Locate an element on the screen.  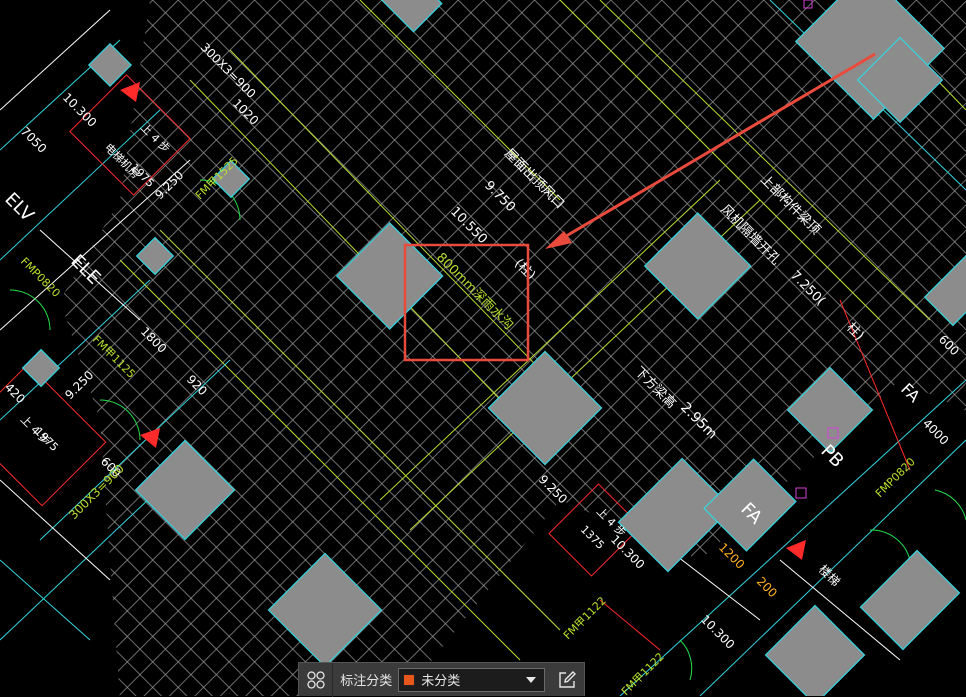
annotation-classification-bar: 标注分类 未分类 is located at coordinates (441, 679).